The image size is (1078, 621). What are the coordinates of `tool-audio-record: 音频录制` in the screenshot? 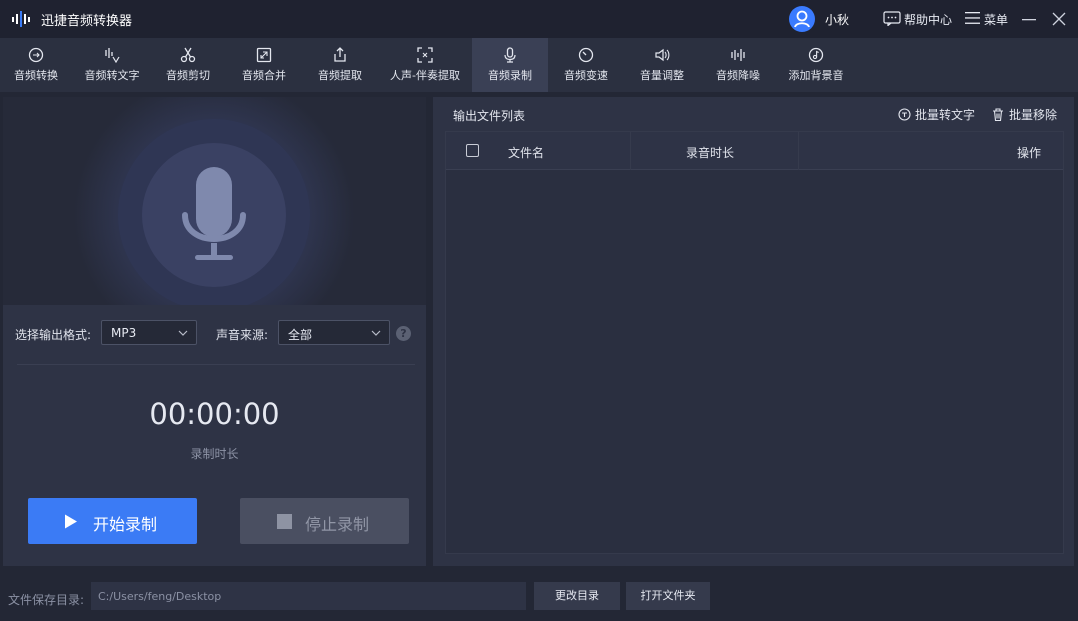 It's located at (510, 65).